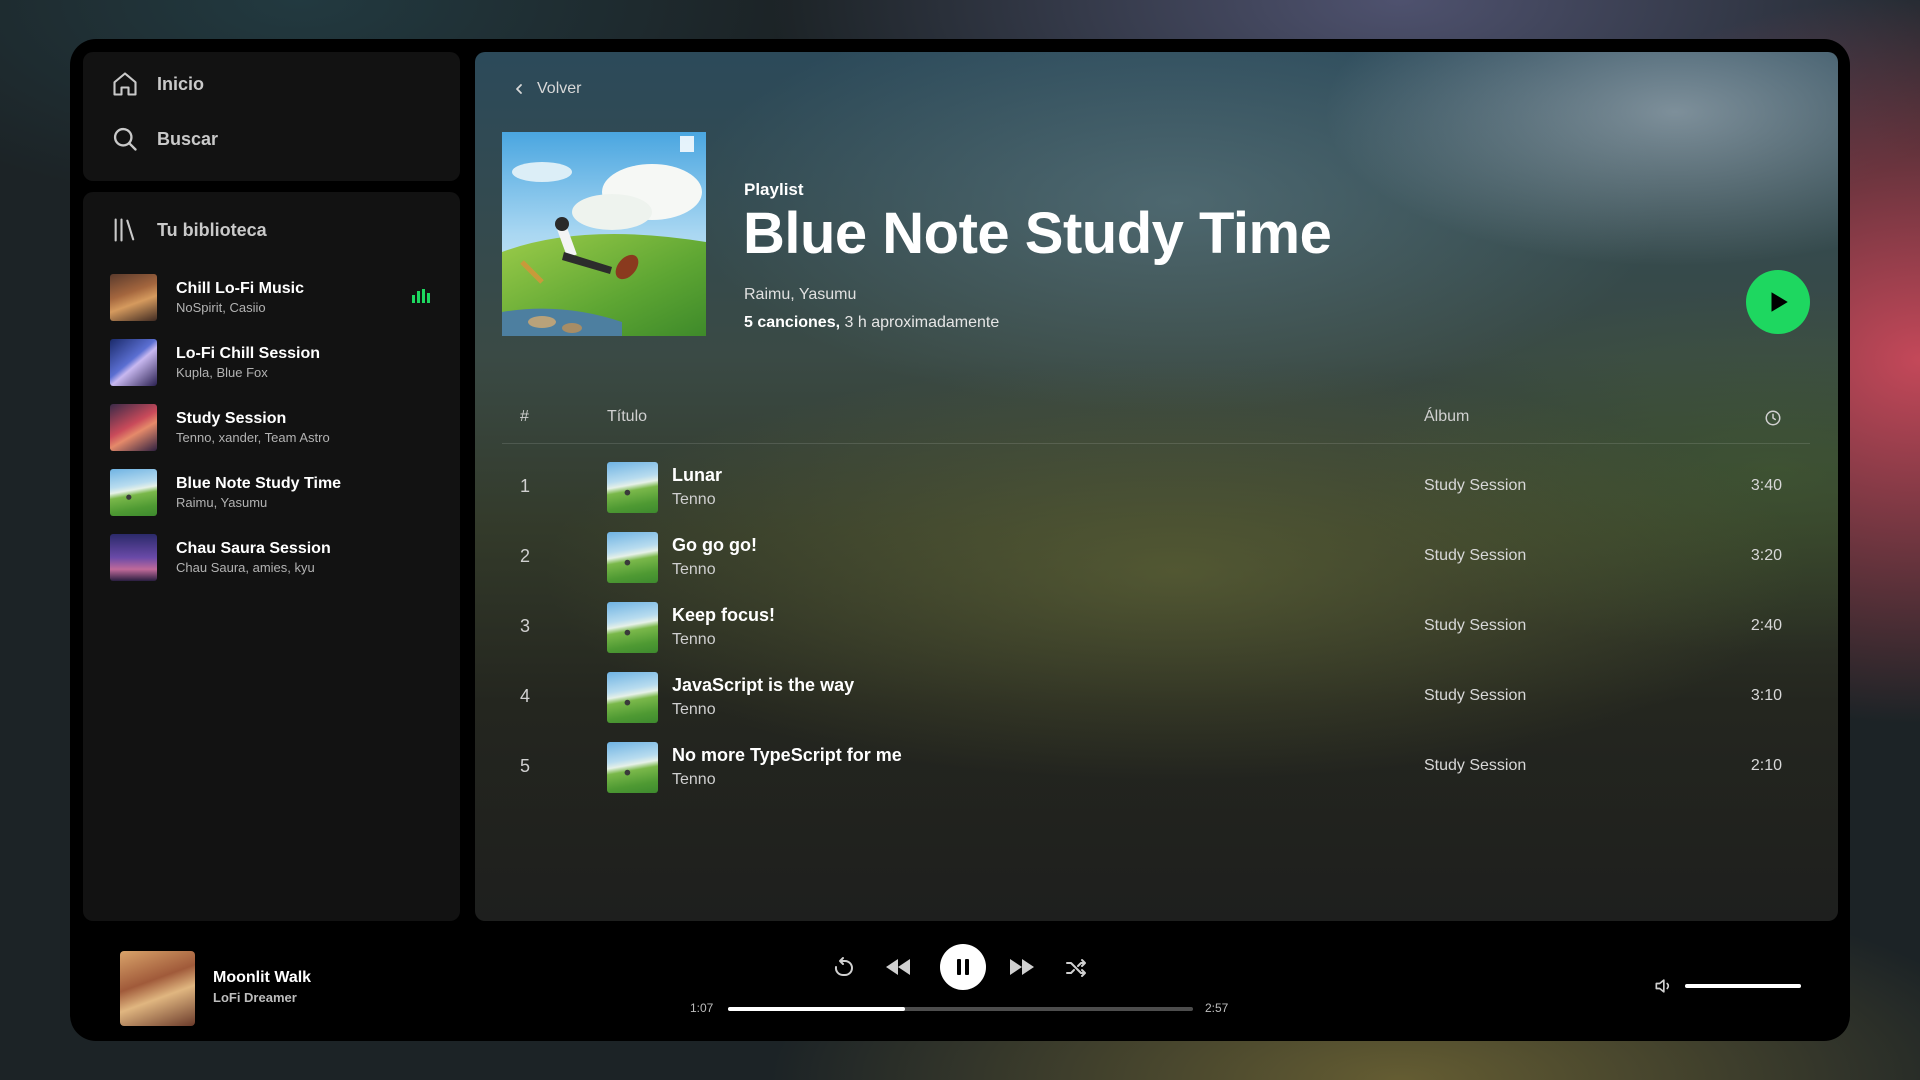 This screenshot has height=1080, width=1920. What do you see at coordinates (898, 967) in the screenshot?
I see `previous-icon` at bounding box center [898, 967].